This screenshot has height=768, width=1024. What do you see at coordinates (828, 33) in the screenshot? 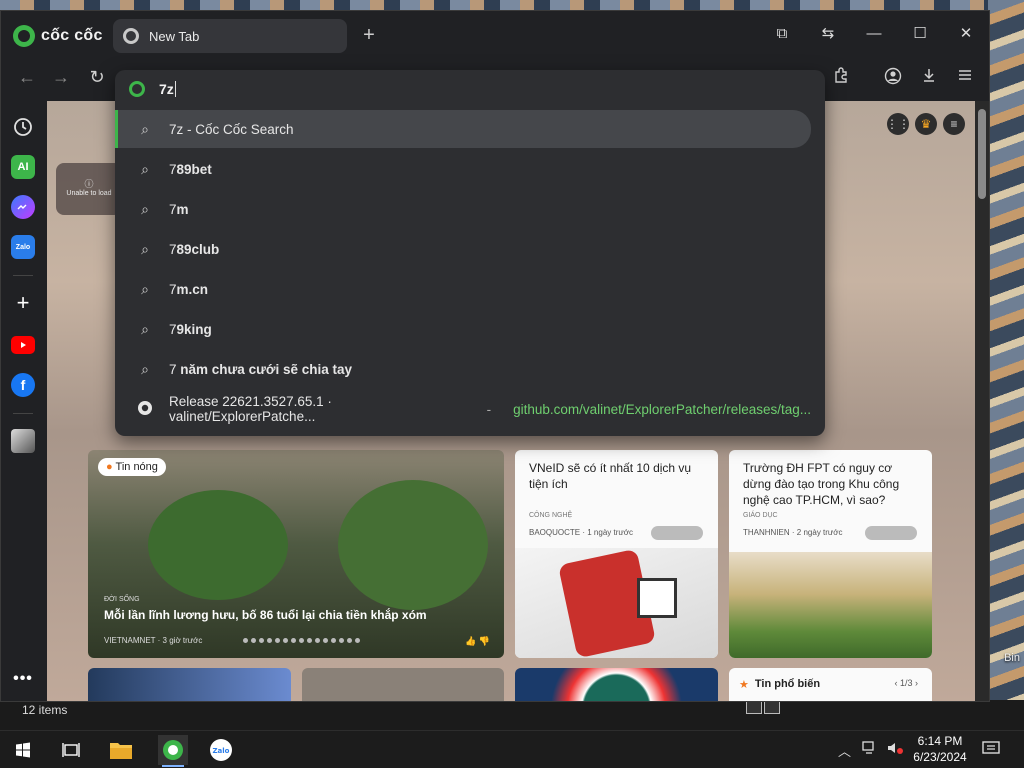
I see `sidebar-toggle-icon: ⇆` at bounding box center [828, 33].